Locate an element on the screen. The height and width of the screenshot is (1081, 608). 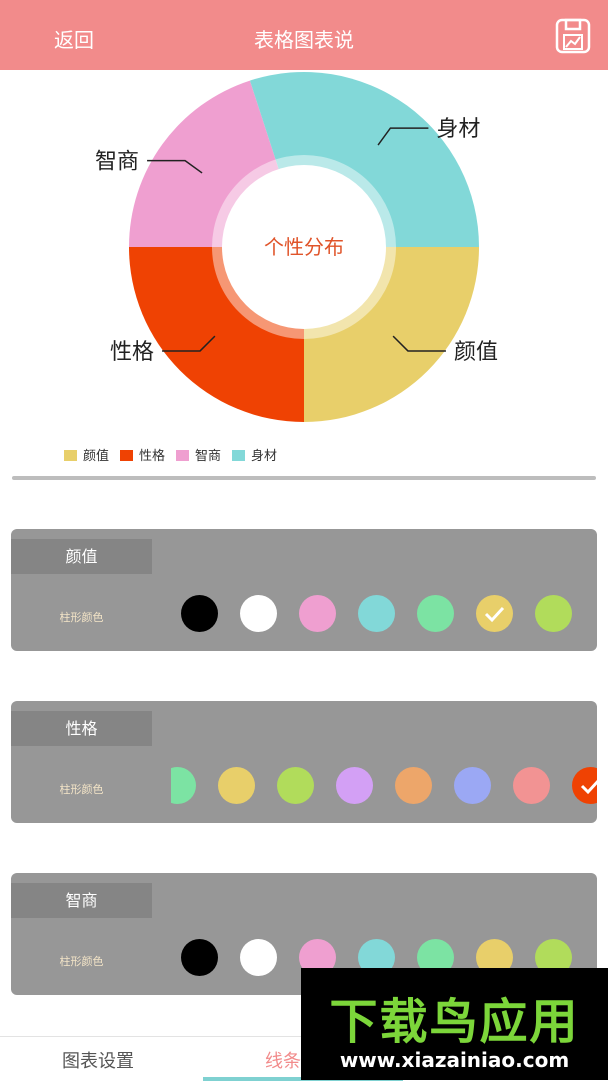
panel-title: 颜值 is located at coordinates (81, 556).